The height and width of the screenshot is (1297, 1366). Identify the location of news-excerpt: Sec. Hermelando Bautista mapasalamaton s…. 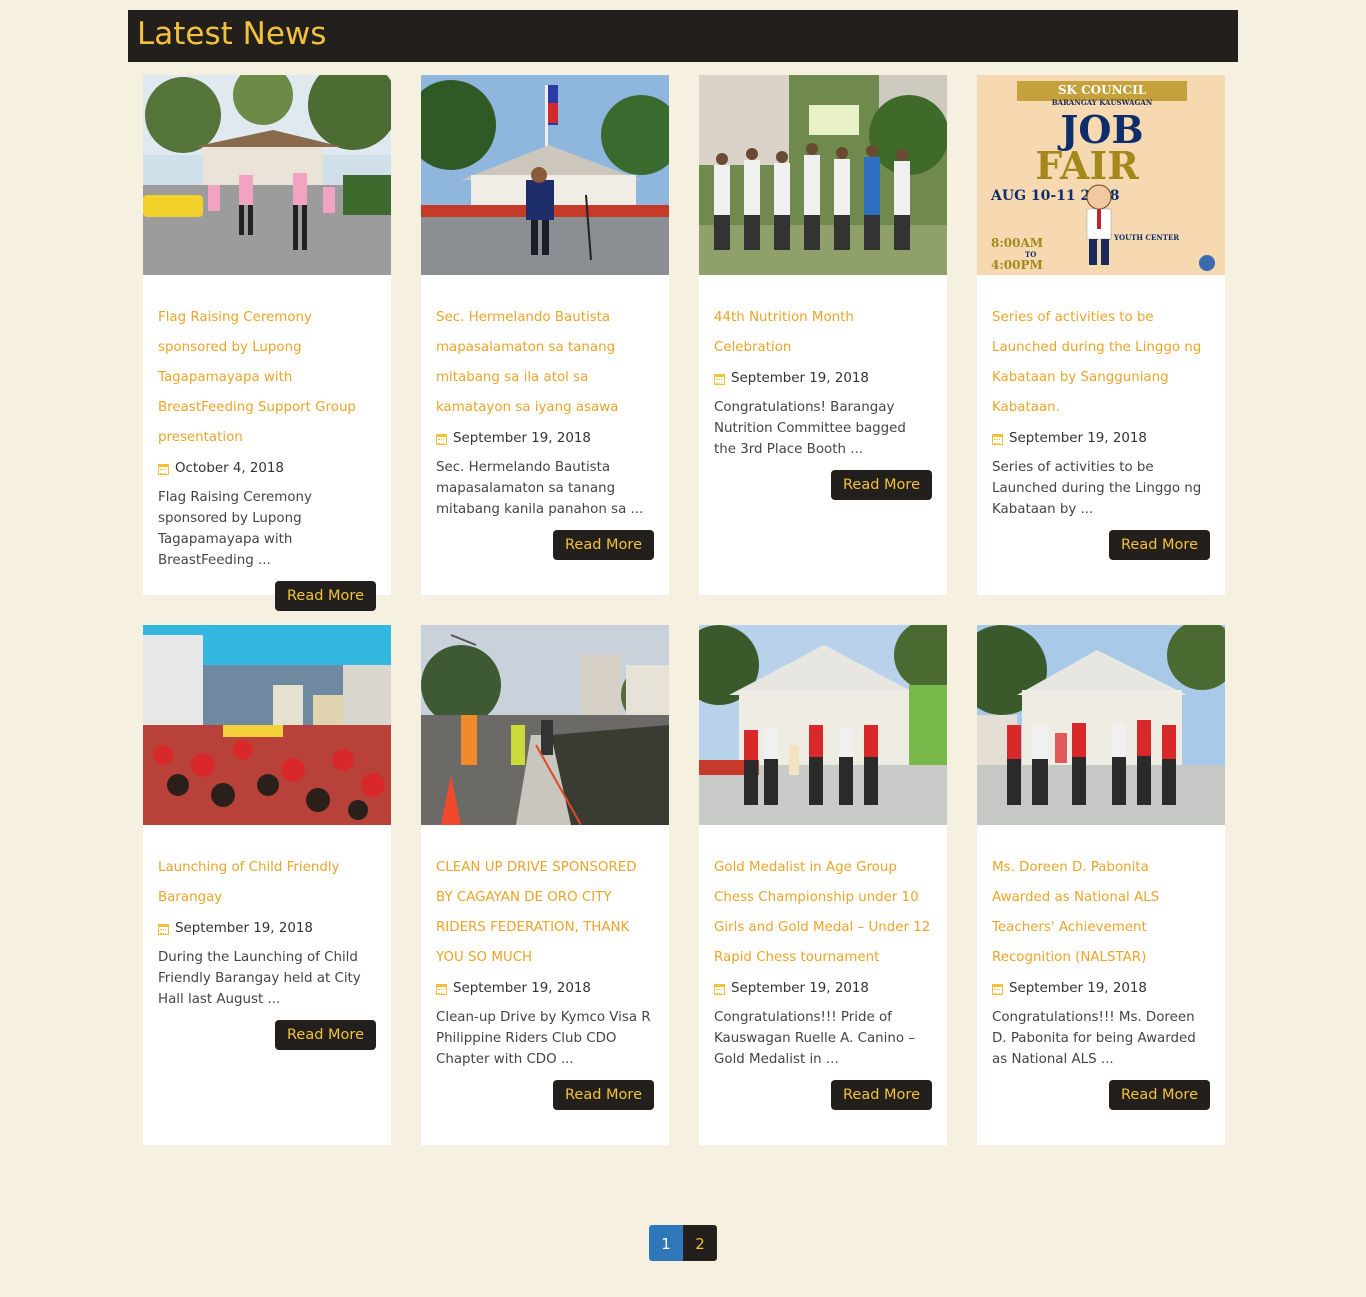
(540, 488).